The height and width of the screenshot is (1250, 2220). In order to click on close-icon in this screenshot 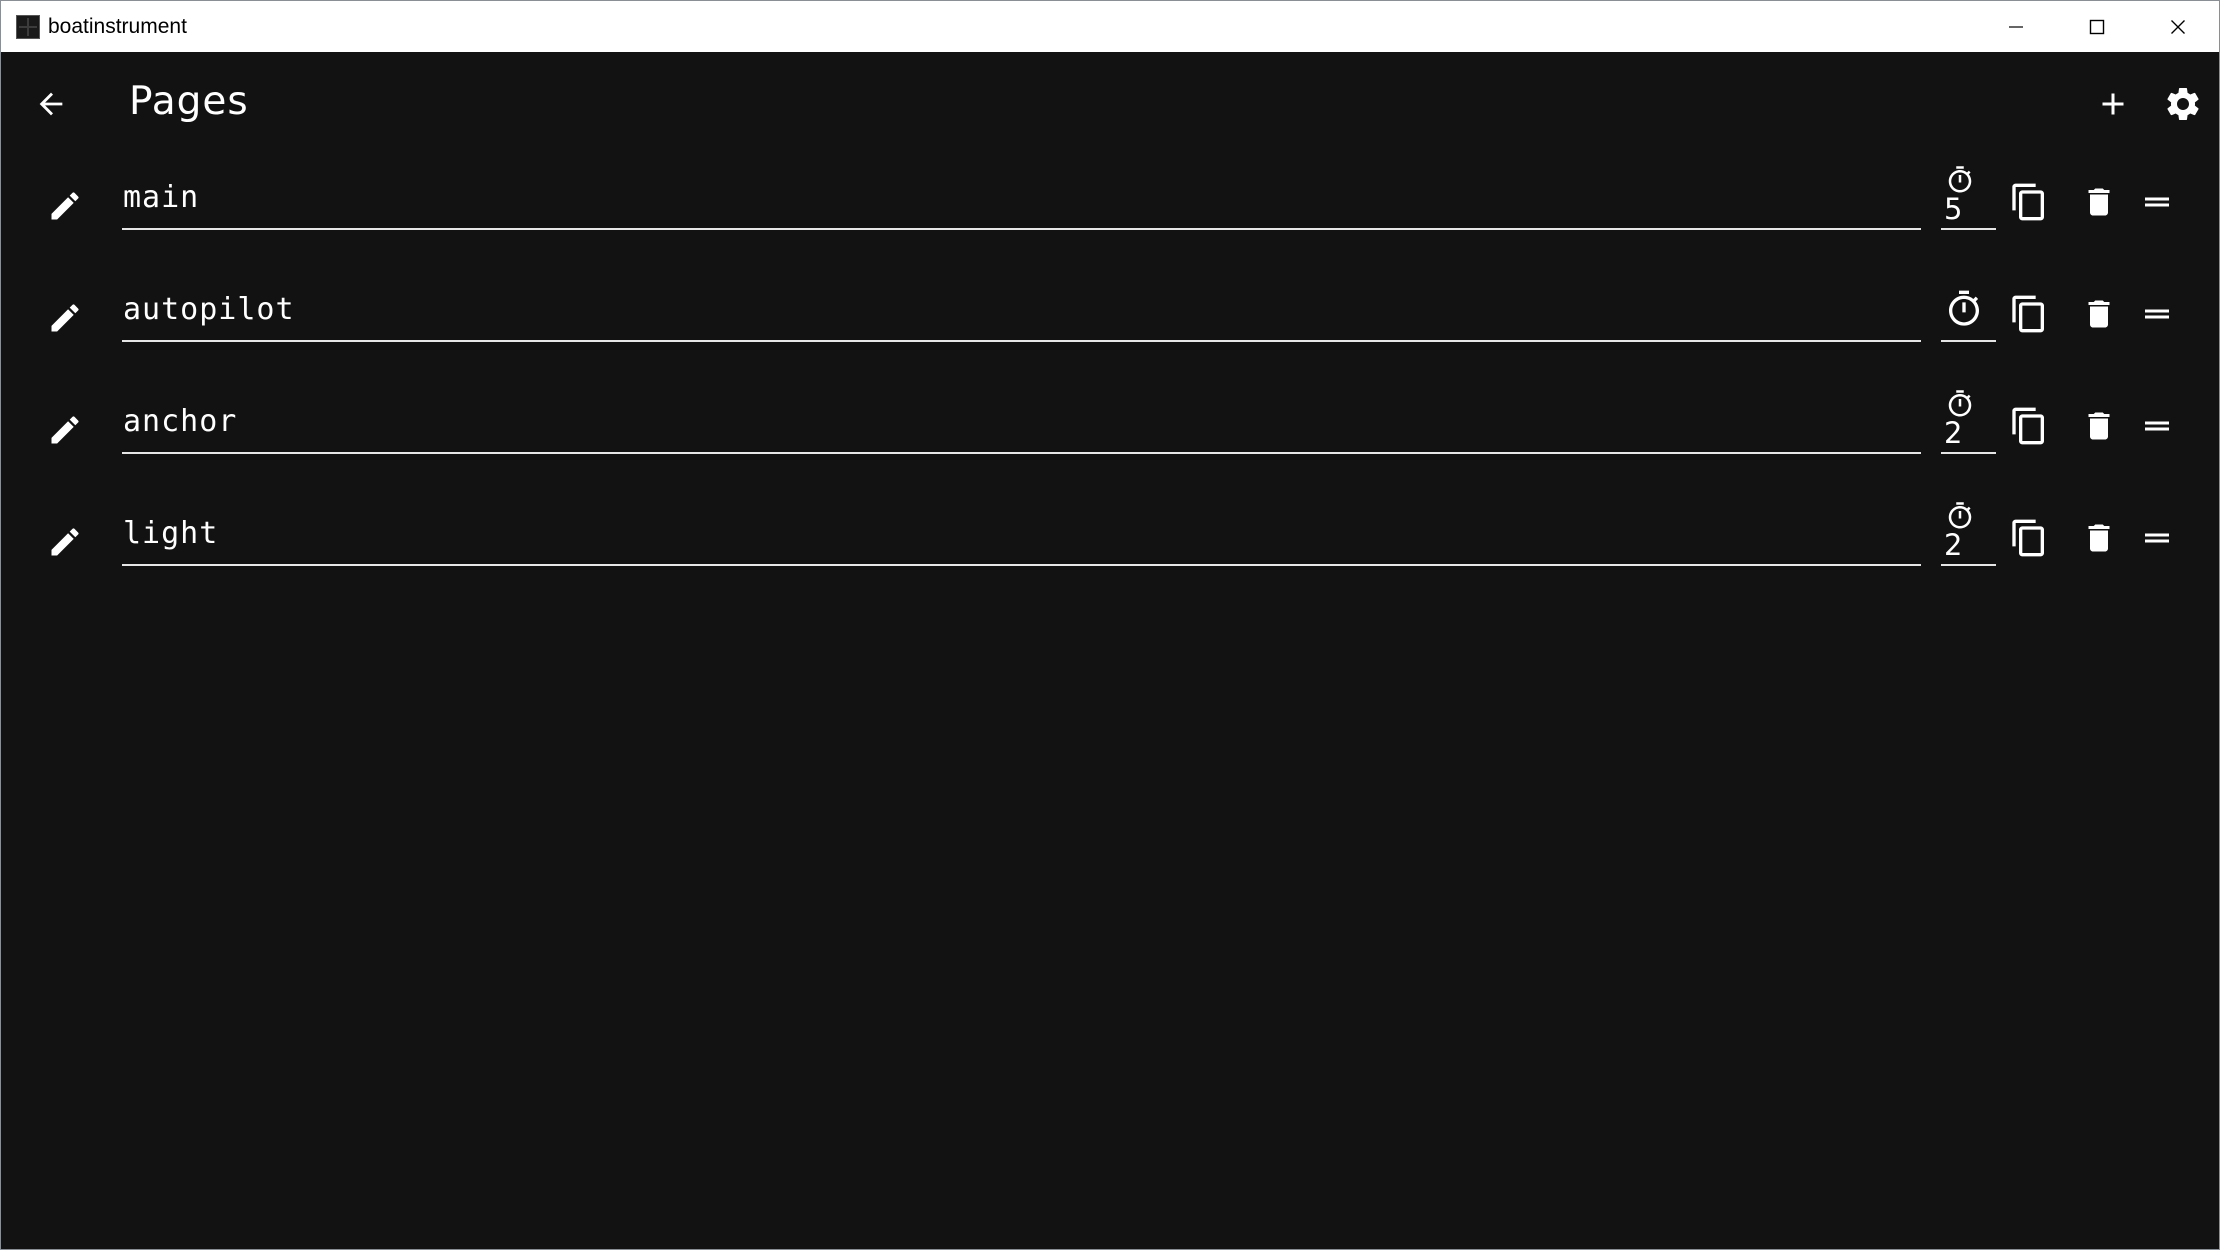, I will do `click(2178, 26)`.